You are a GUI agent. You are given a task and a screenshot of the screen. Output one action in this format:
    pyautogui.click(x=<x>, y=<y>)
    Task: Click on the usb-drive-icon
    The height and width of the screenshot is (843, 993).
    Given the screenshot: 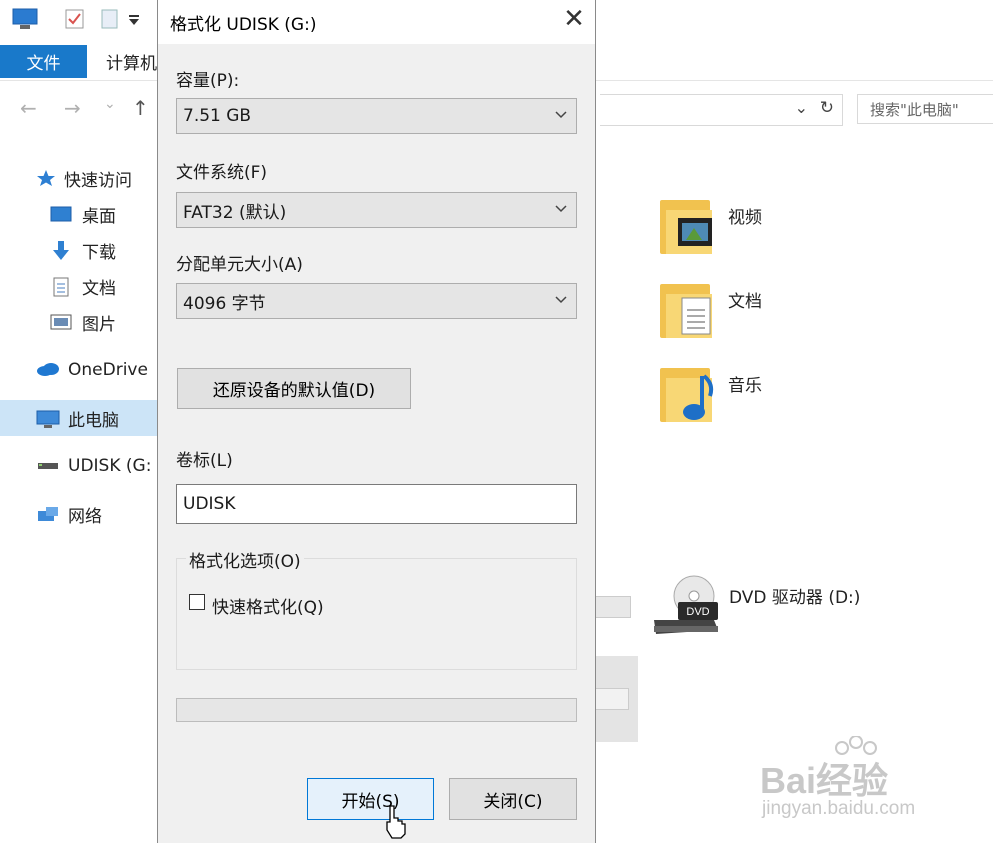 What is the action you would take?
    pyautogui.click(x=48, y=466)
    